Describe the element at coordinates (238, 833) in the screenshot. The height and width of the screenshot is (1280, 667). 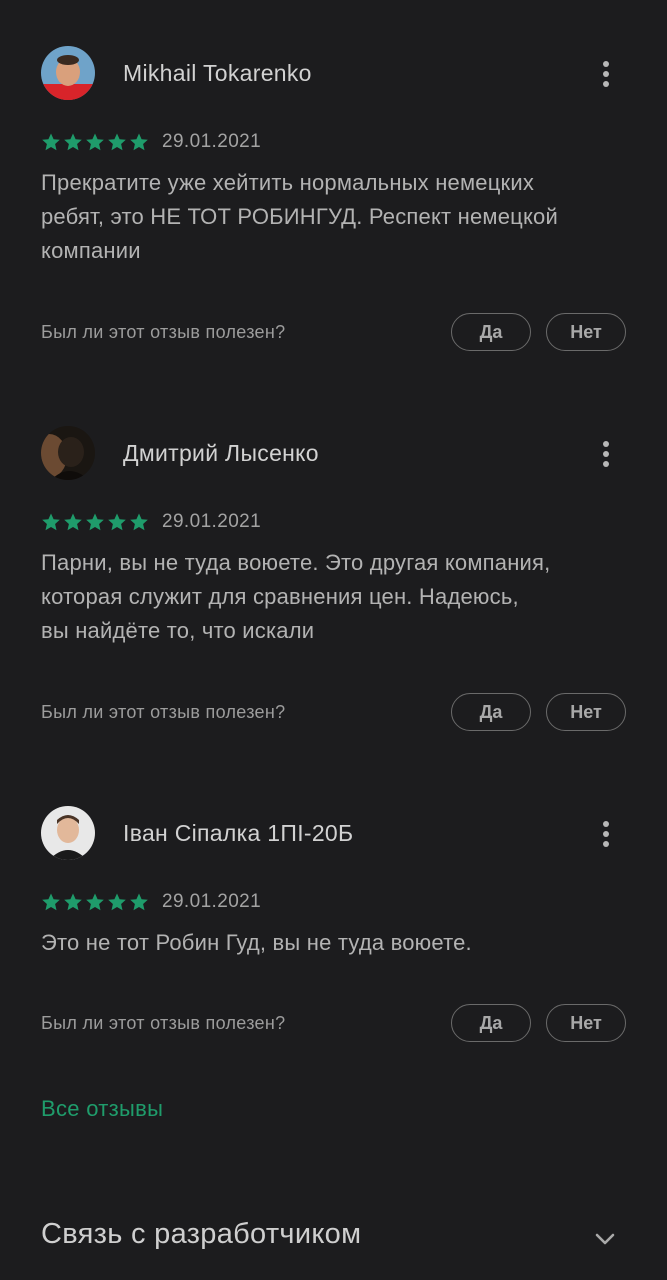
I see `review-author: Іван Сіпалка 1ПІ-20Б` at that location.